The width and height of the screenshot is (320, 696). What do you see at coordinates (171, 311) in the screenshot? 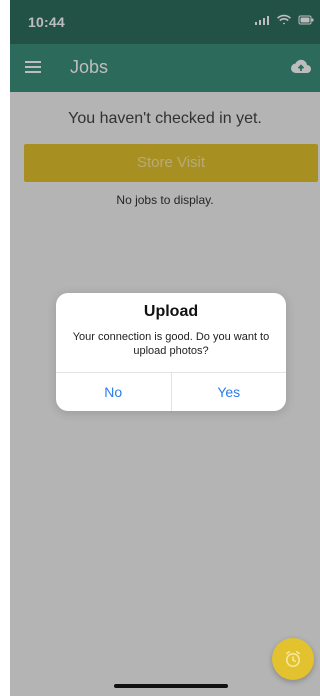
I see `dialog-title: Upload` at bounding box center [171, 311].